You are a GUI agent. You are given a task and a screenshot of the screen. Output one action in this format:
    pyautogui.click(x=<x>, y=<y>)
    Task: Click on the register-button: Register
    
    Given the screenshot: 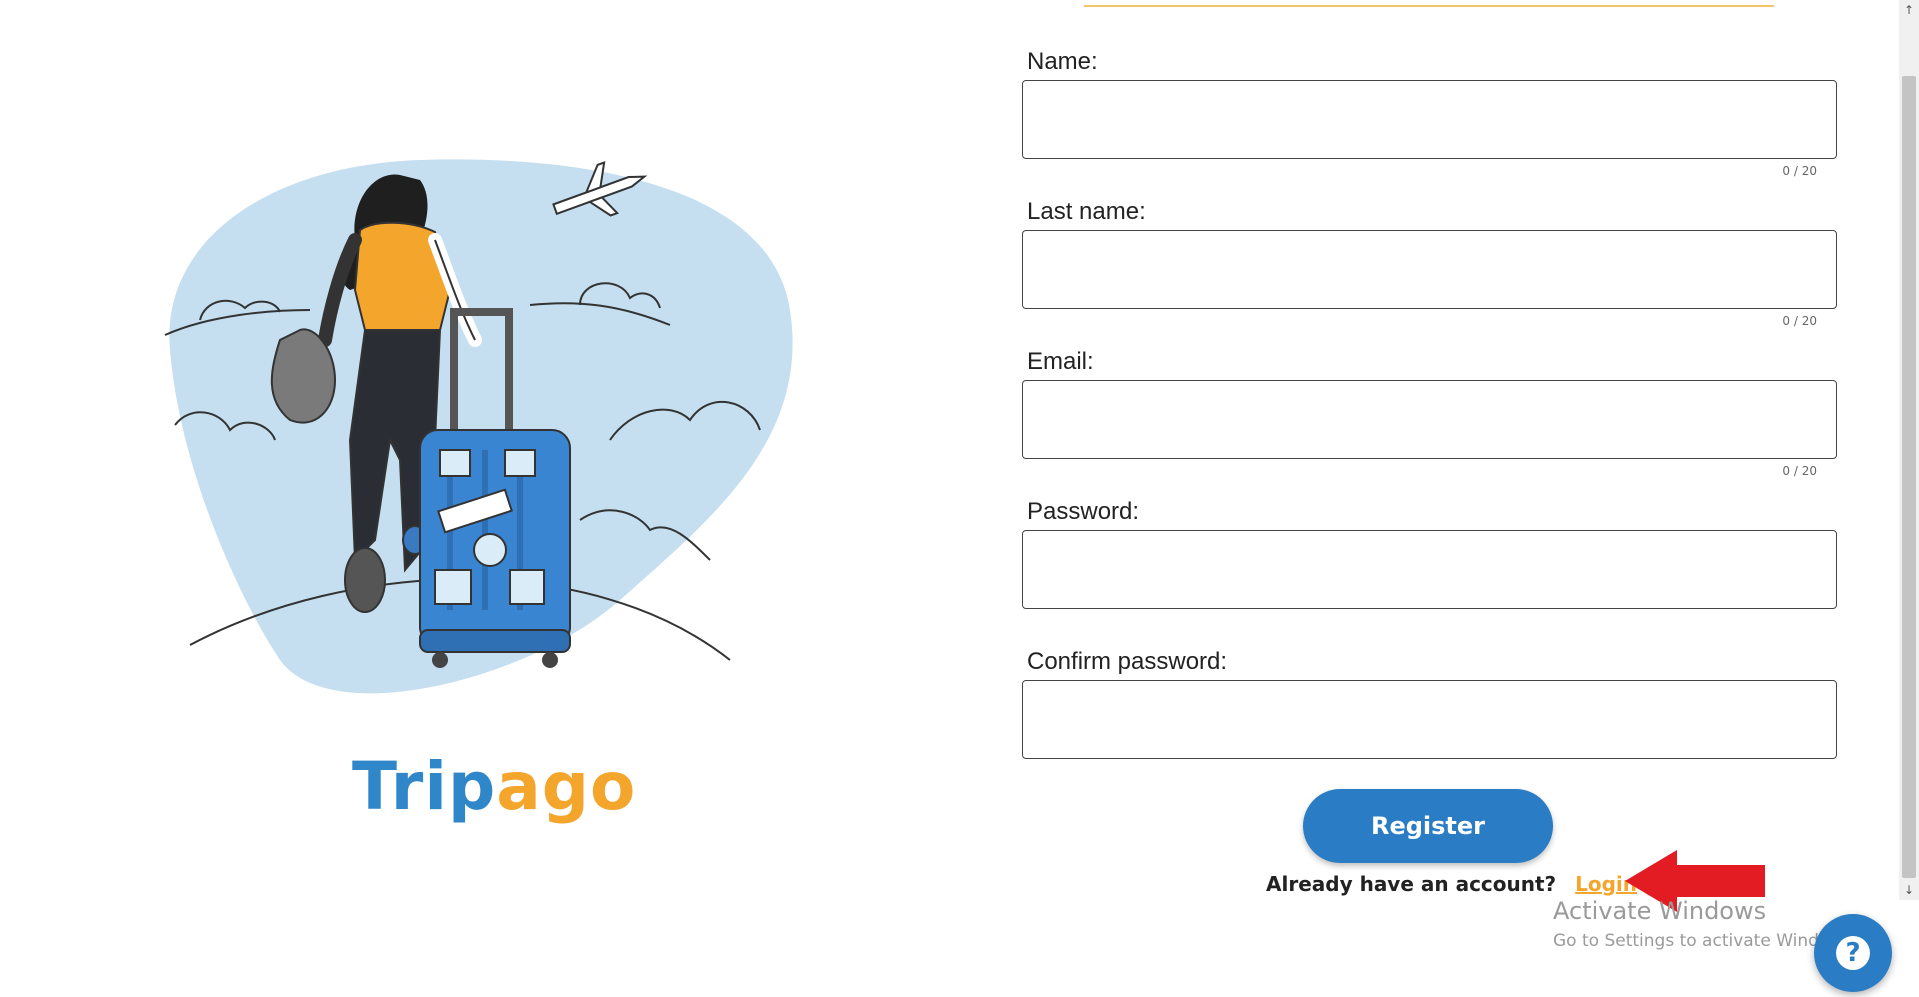 What is the action you would take?
    pyautogui.click(x=1428, y=826)
    